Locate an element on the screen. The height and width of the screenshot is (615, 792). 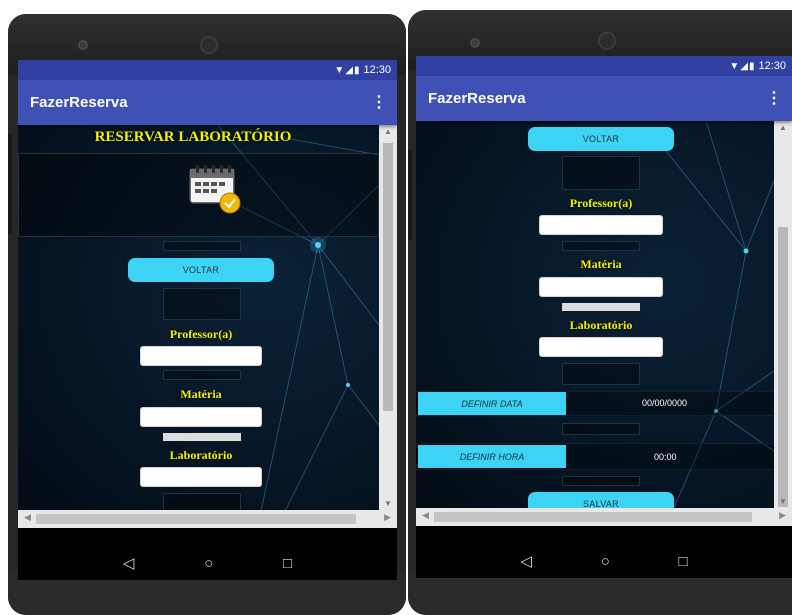
page-title: RESERVAR LABORATÓRIO is located at coordinates (193, 137).